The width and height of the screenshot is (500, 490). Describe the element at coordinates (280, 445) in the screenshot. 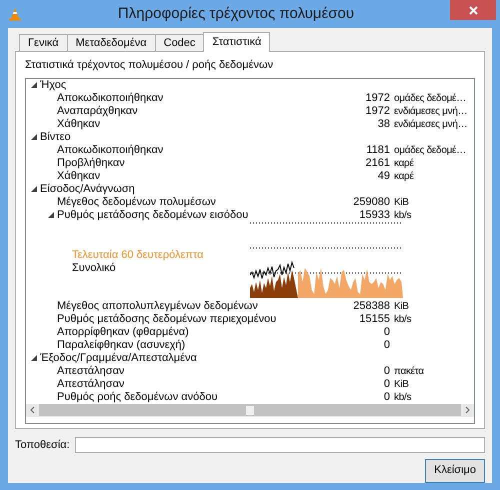

I see `location-field` at that location.